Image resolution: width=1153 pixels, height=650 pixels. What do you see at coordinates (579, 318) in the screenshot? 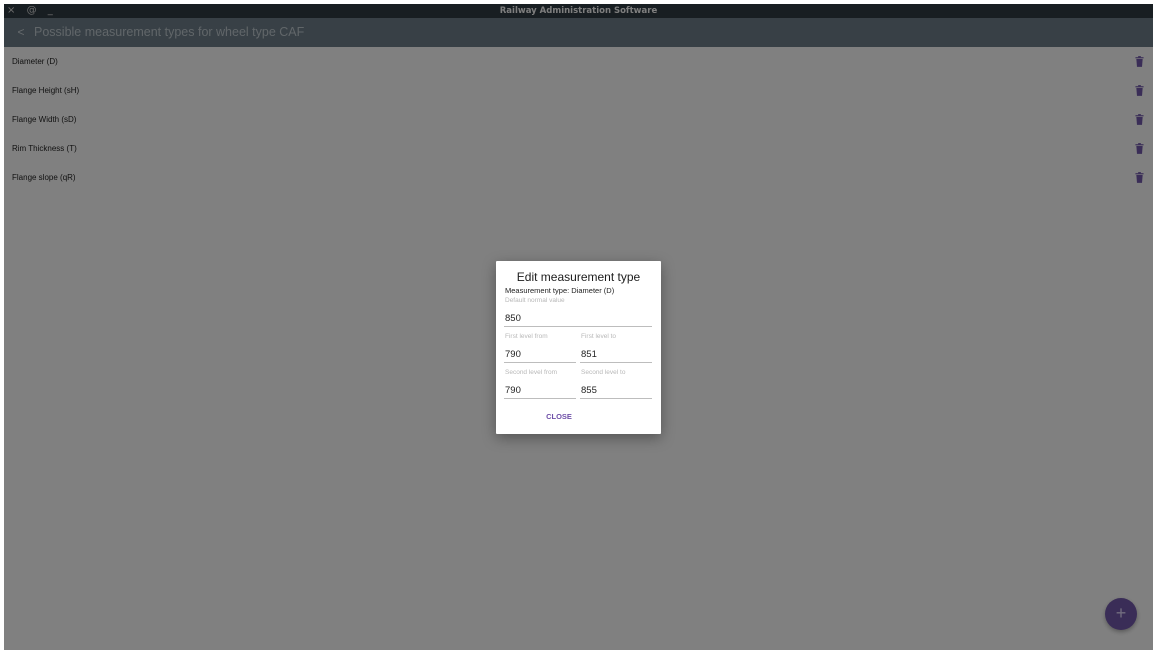
I see `default-normal-value-input` at bounding box center [579, 318].